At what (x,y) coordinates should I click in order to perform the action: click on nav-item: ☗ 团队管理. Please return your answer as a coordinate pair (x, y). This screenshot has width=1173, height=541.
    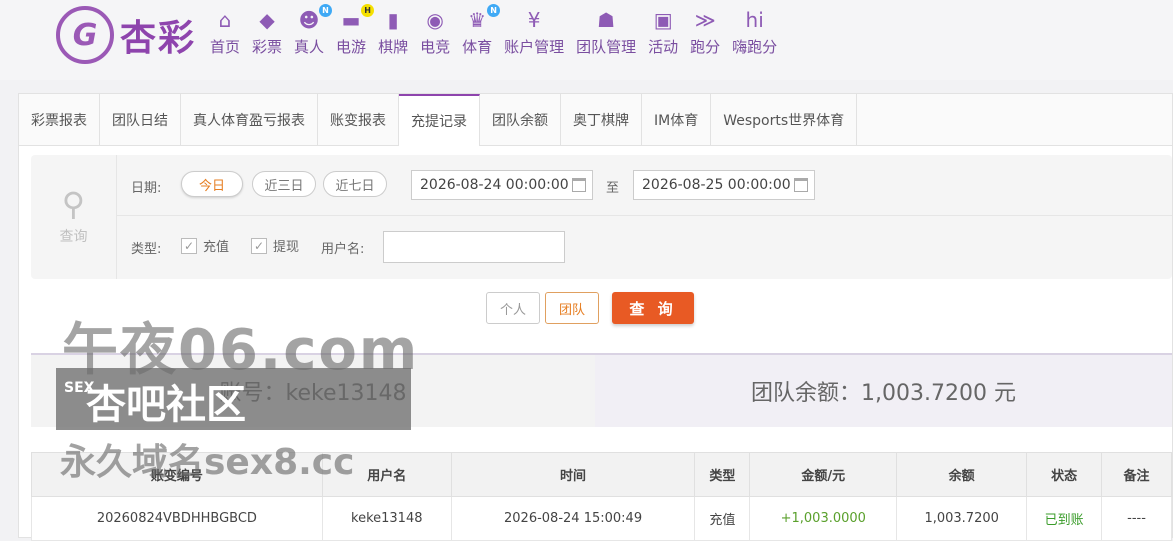
    Looking at the image, I should click on (606, 32).